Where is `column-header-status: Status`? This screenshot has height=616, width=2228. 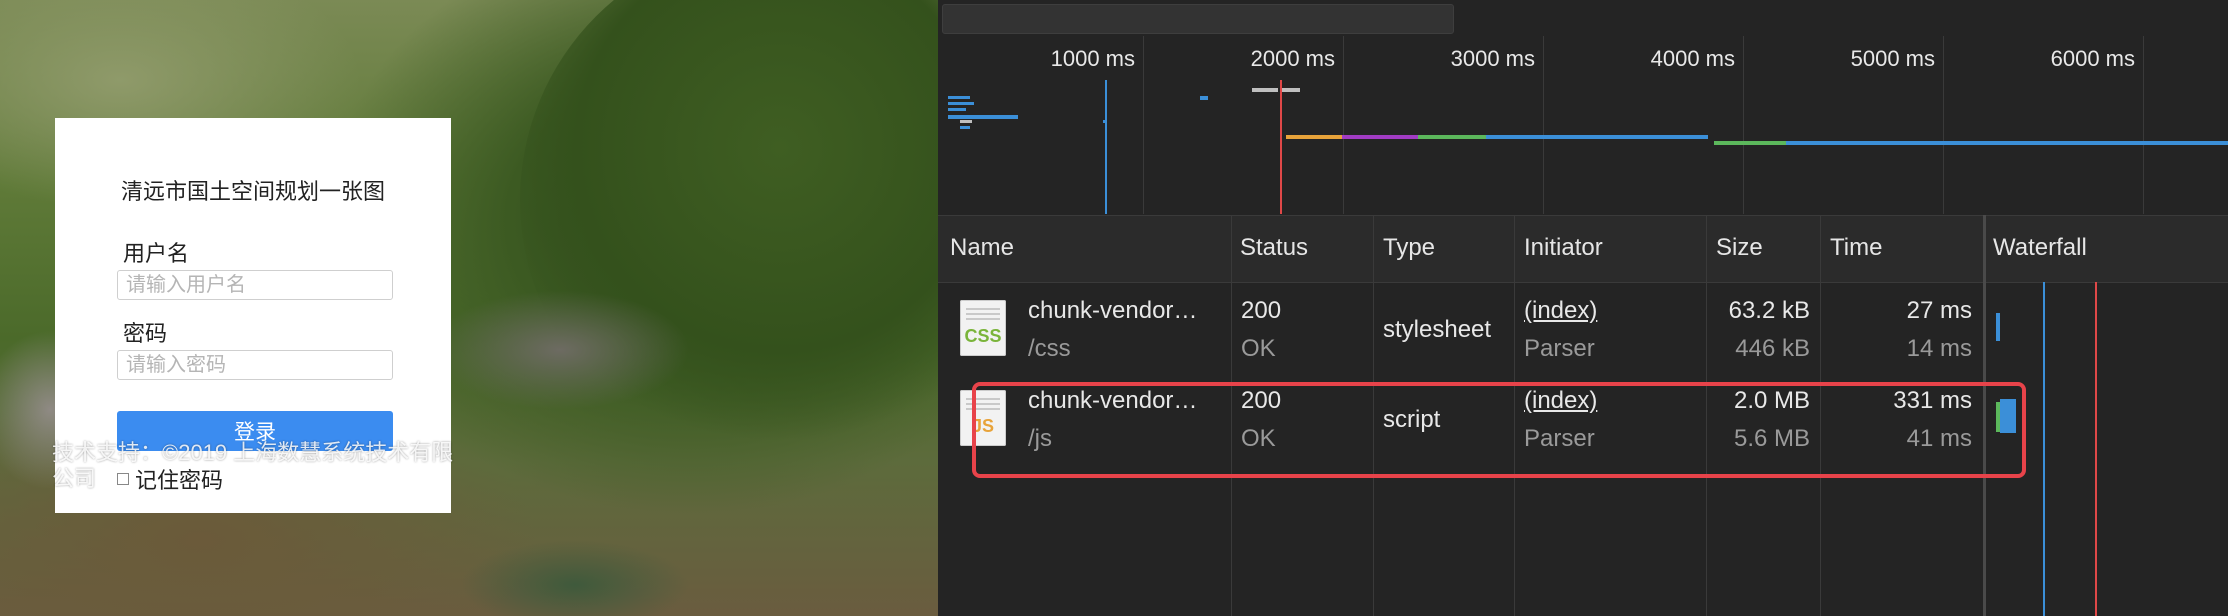 column-header-status: Status is located at coordinates (1274, 248).